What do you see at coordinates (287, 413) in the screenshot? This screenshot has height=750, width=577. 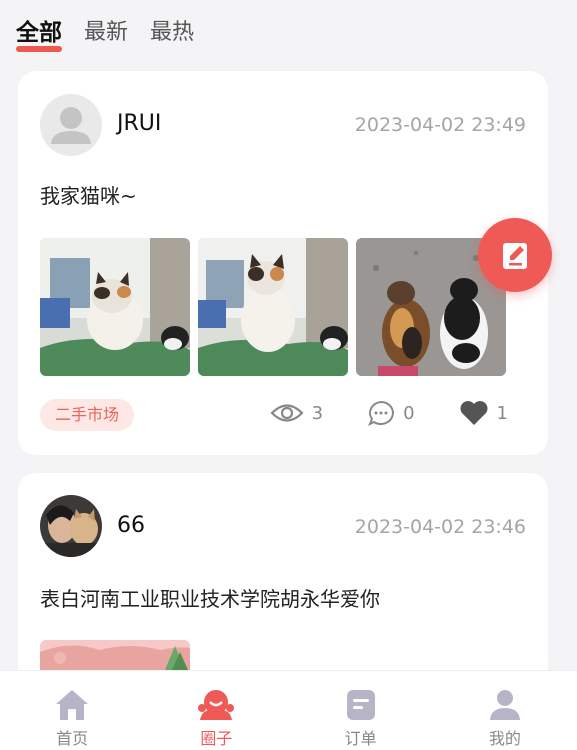 I see `eye-icon` at bounding box center [287, 413].